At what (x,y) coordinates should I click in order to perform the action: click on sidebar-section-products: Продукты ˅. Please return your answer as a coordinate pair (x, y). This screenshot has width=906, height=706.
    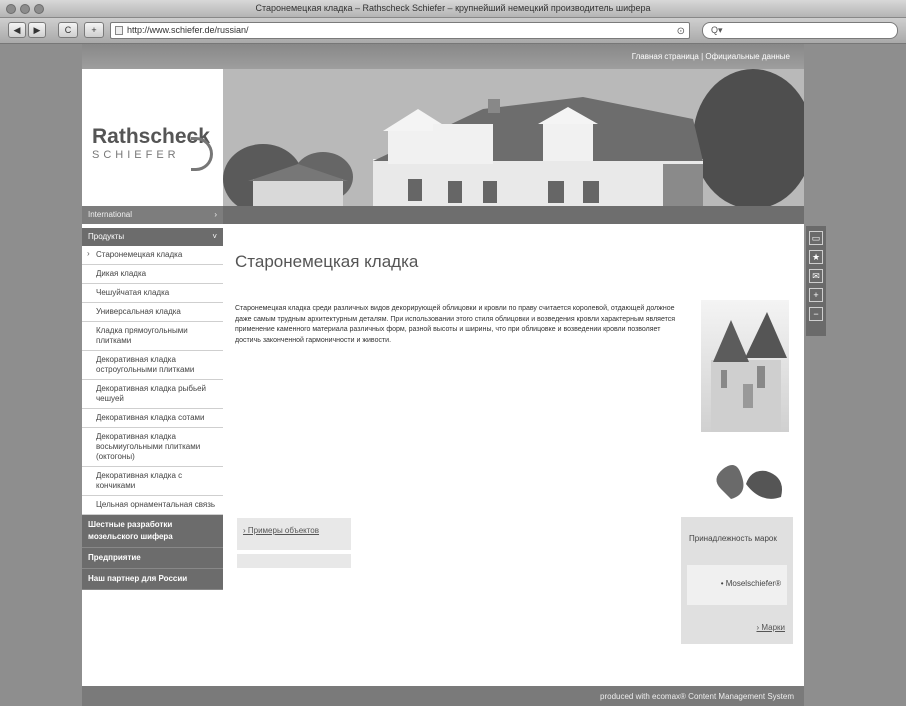
    Looking at the image, I should click on (152, 237).